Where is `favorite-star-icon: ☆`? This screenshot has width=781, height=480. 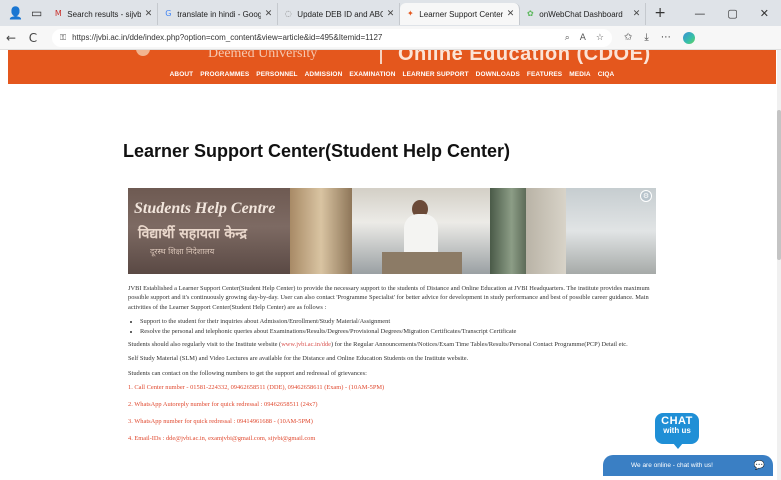 favorite-star-icon: ☆ is located at coordinates (600, 38).